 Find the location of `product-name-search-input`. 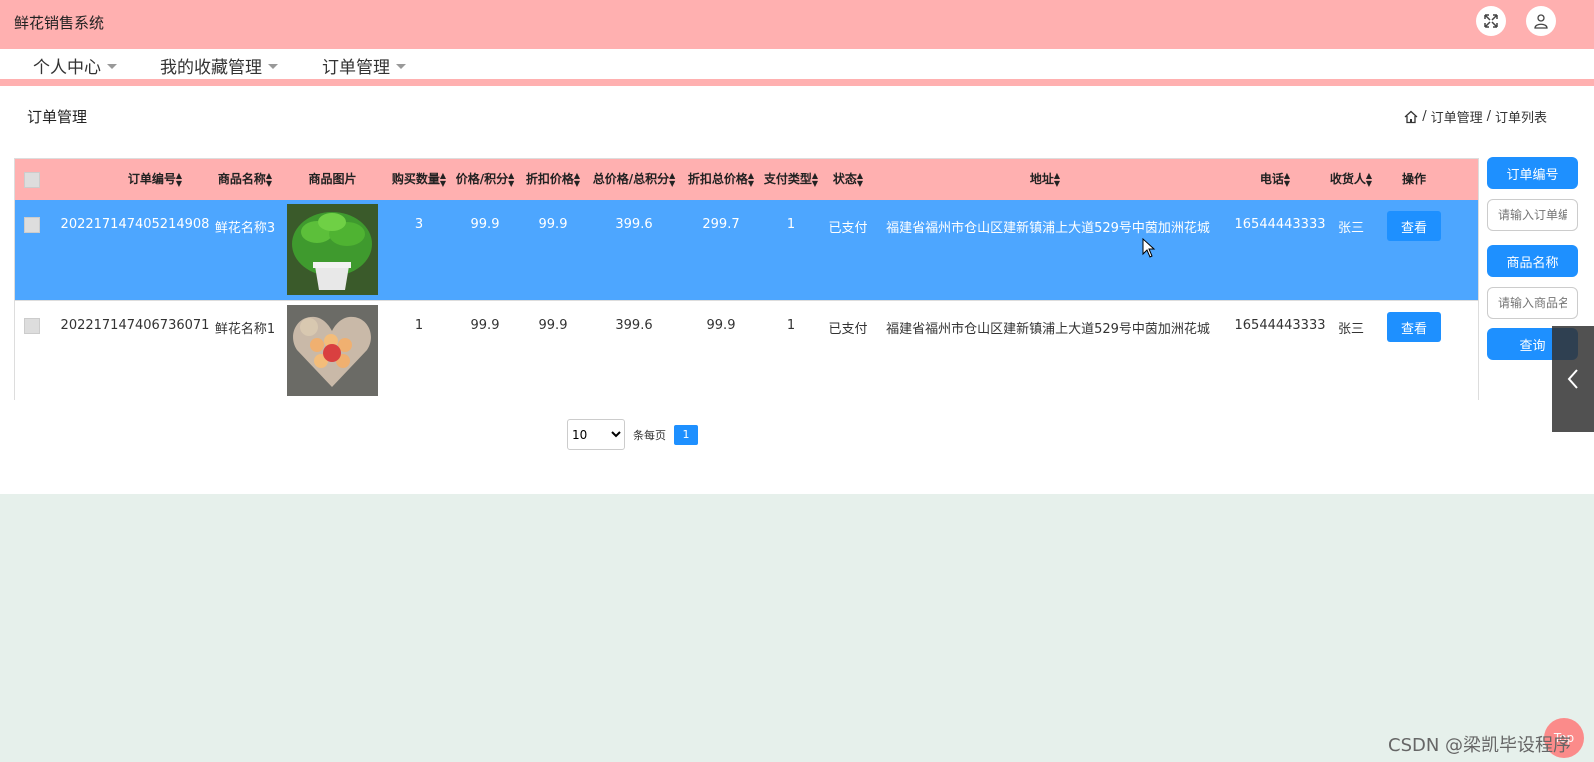

product-name-search-input is located at coordinates (1532, 303).